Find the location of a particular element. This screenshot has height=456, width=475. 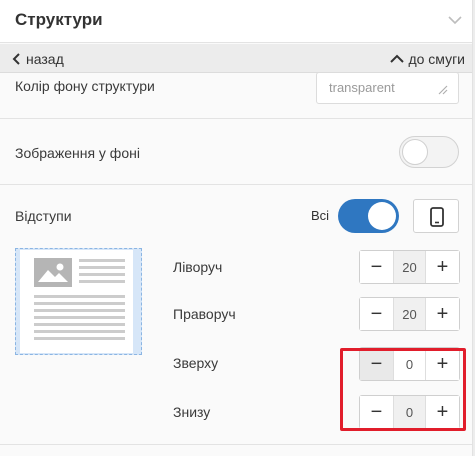

mobile-icon is located at coordinates (437, 217).